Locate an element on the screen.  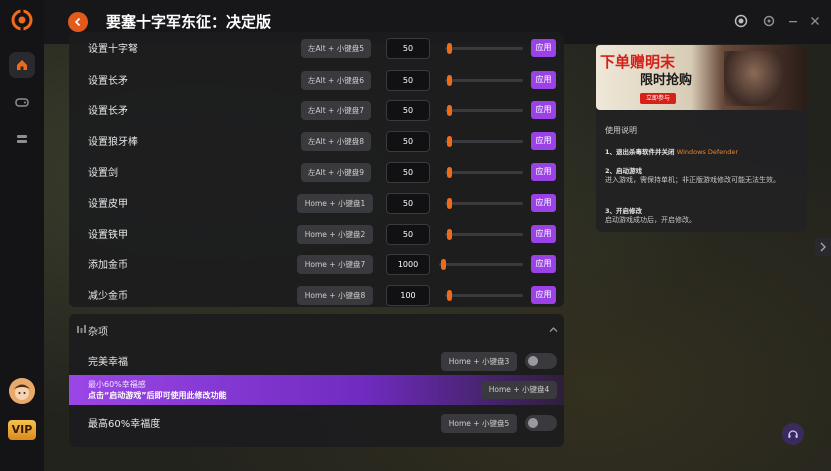
user-avatar is located at coordinates (22, 391).